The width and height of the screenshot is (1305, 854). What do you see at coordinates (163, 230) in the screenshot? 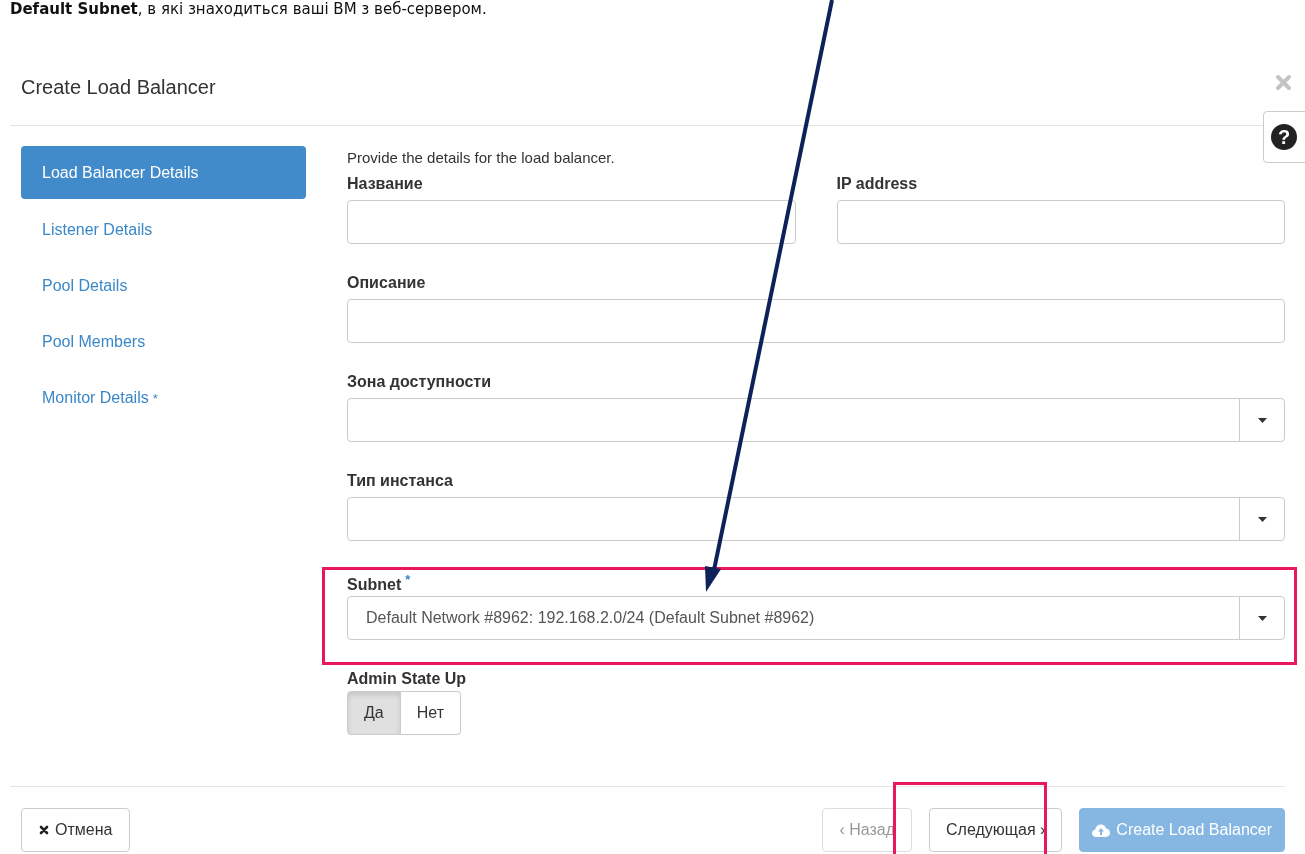
I see `wizard-step: Listener Details` at bounding box center [163, 230].